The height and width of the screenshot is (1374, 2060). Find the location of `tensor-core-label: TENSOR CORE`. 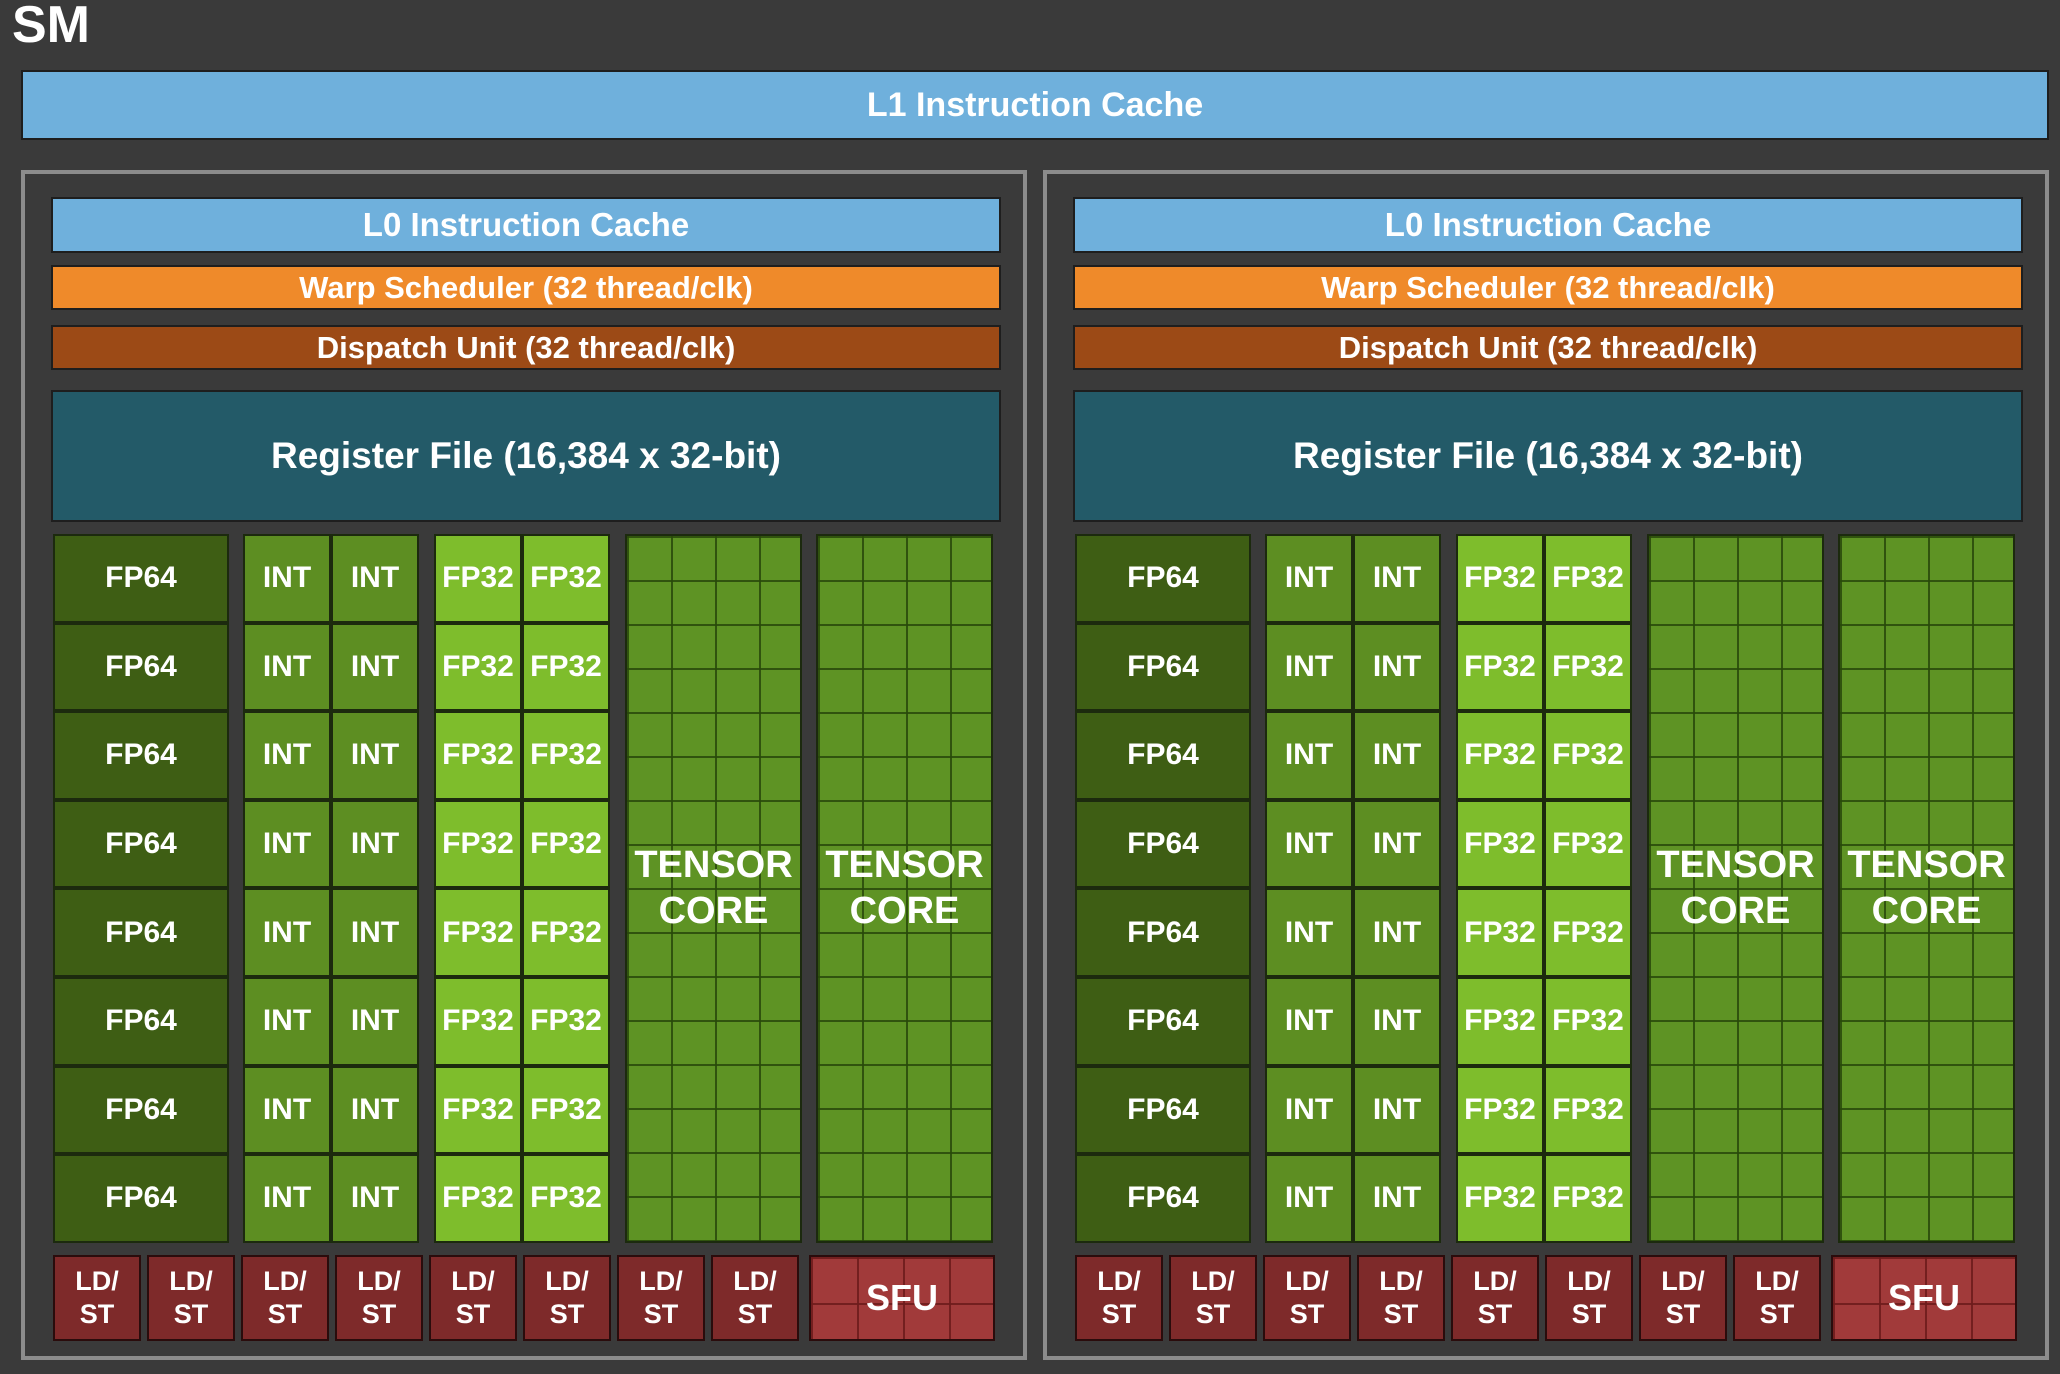

tensor-core-label: TENSOR CORE is located at coordinates (1926, 888).